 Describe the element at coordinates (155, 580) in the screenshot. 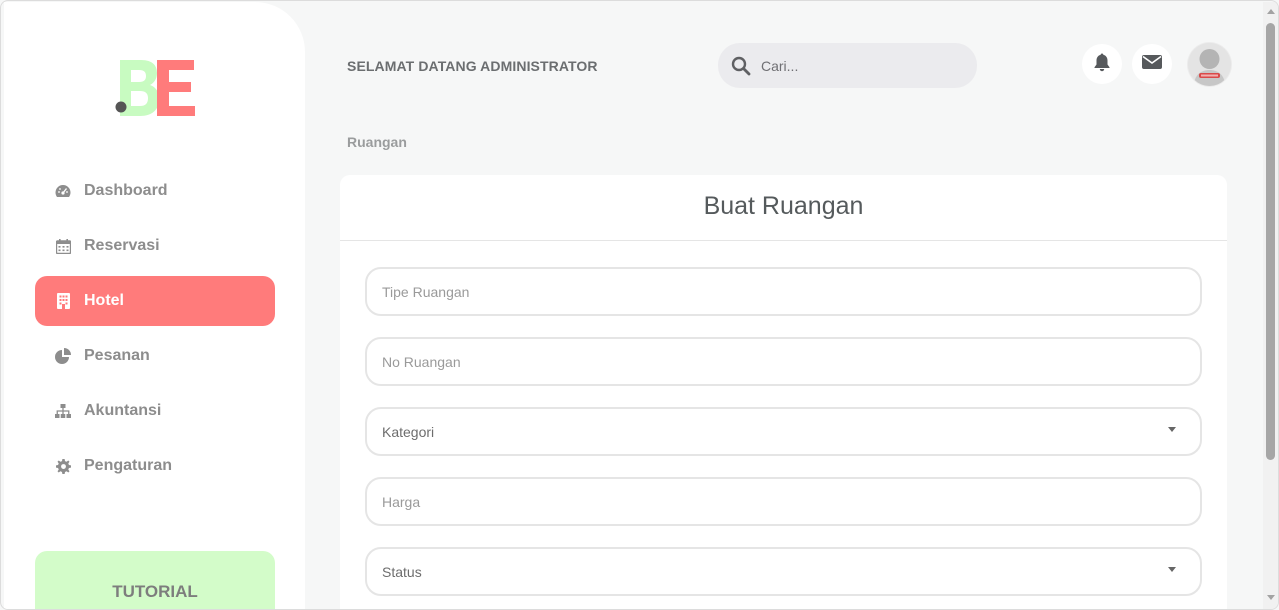

I see `tutorial-button: TUTORIAL` at that location.